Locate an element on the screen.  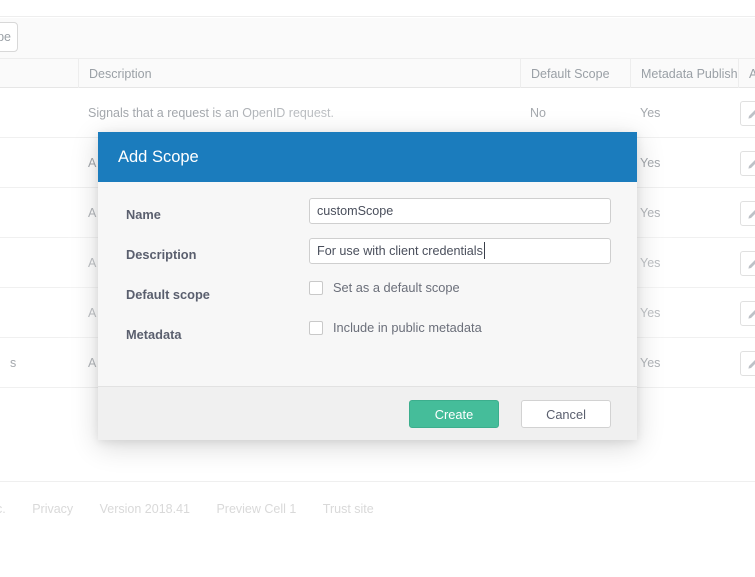
form-row-default-scope: Default scope Set as a default scope is located at coordinates (367, 298).